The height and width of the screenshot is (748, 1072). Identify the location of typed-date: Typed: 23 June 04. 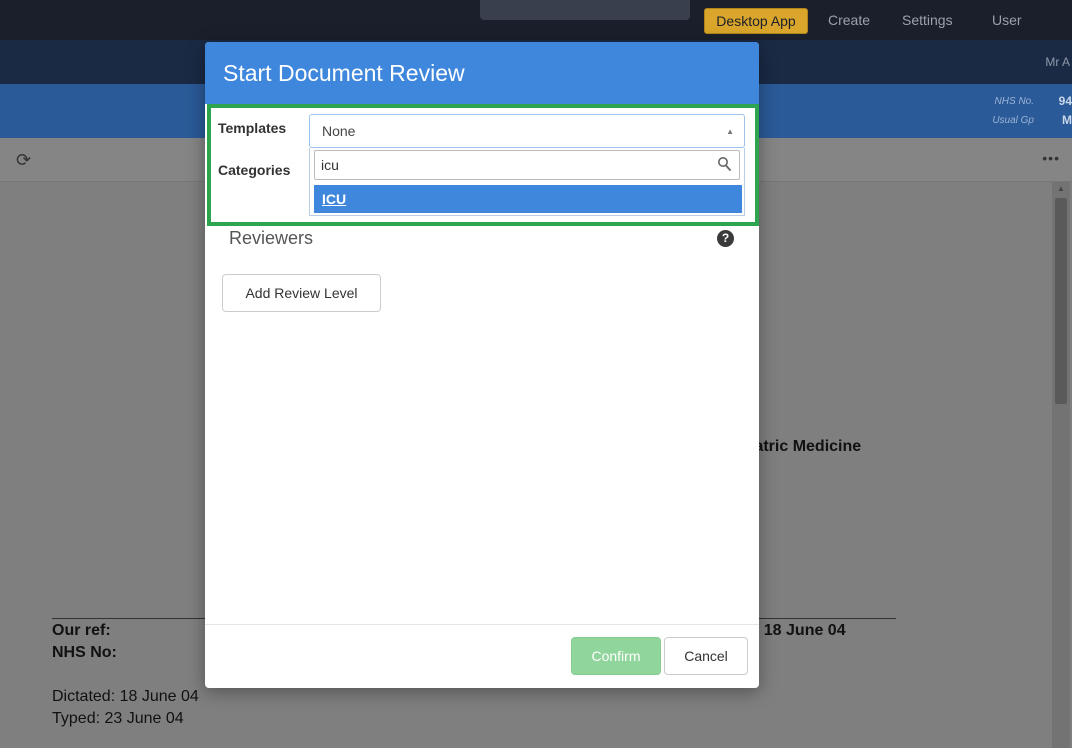
(118, 718).